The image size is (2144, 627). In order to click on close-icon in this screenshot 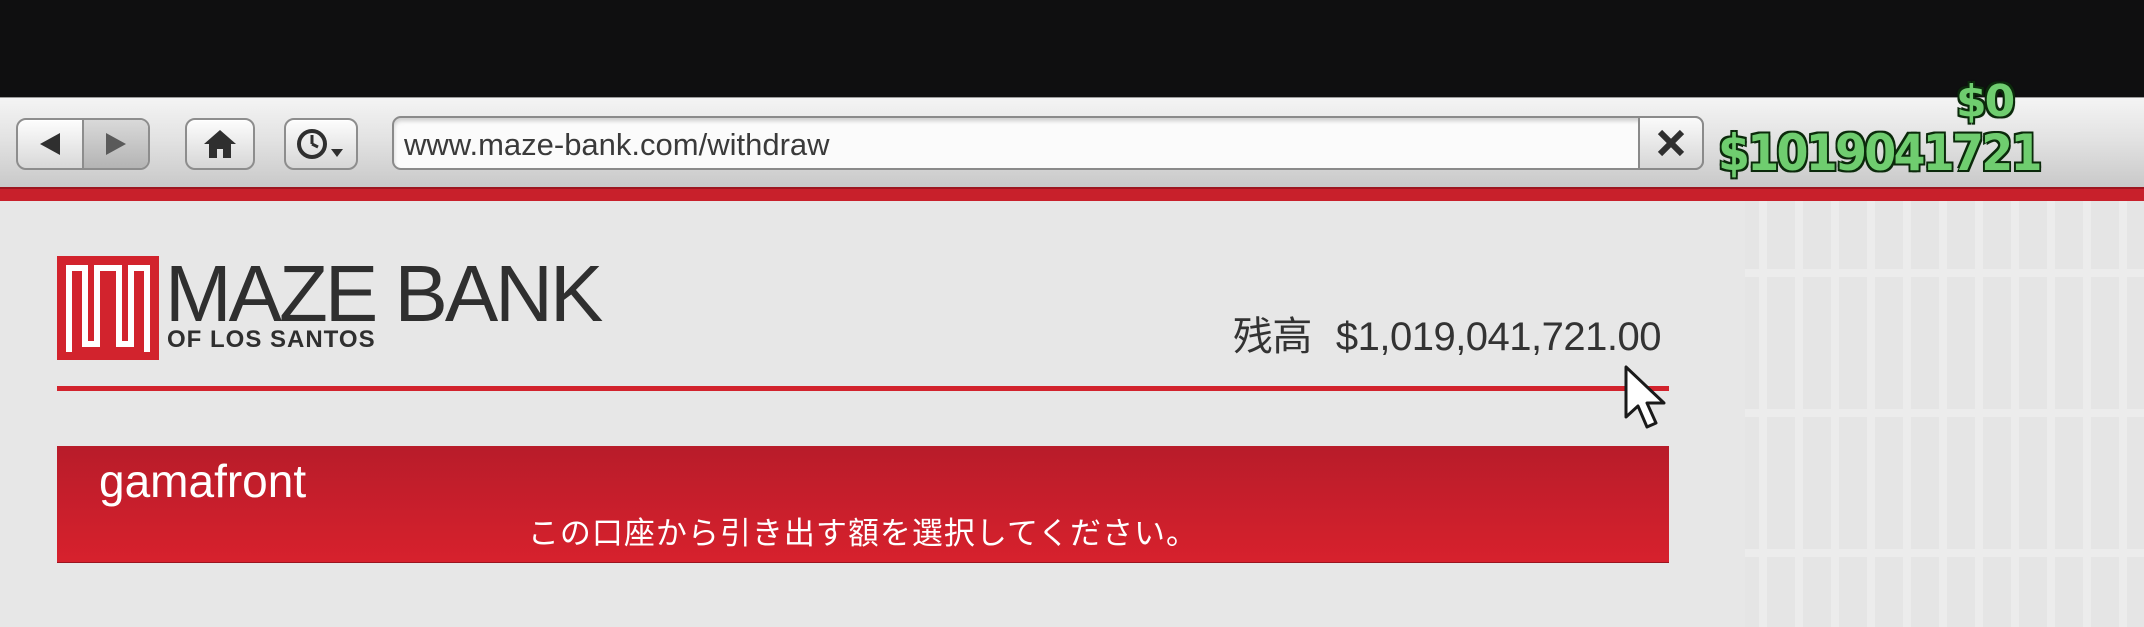, I will do `click(1671, 143)`.